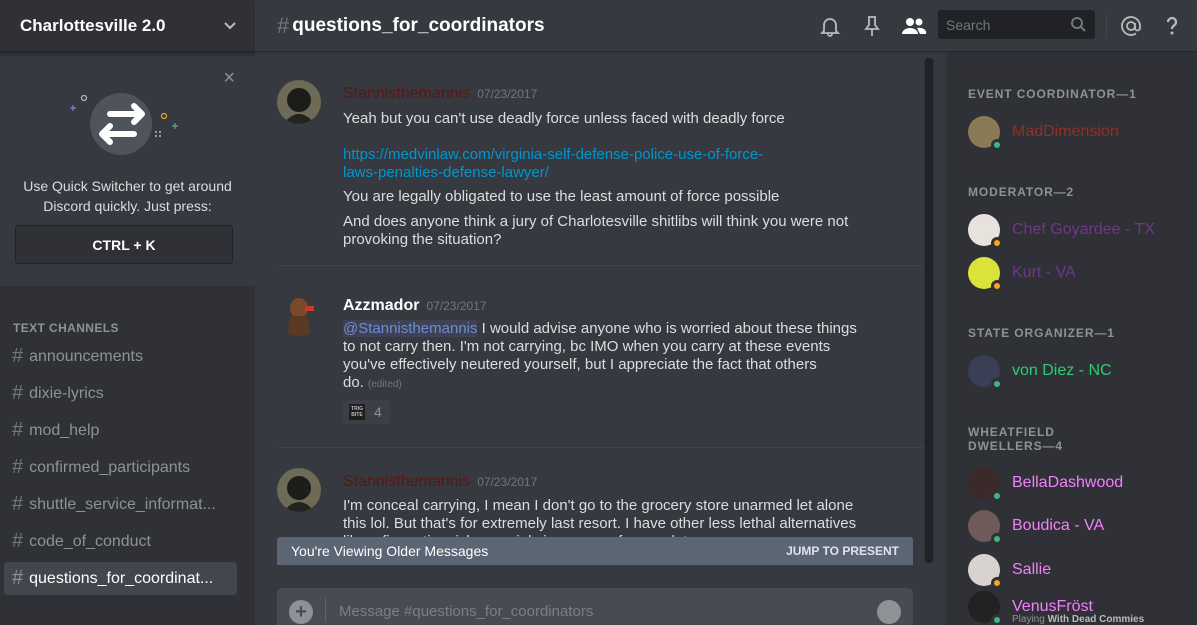 This screenshot has height=625, width=1197. Describe the element at coordinates (726, 26) in the screenshot. I see `chat-header: # questions_for_coordinators Search` at that location.